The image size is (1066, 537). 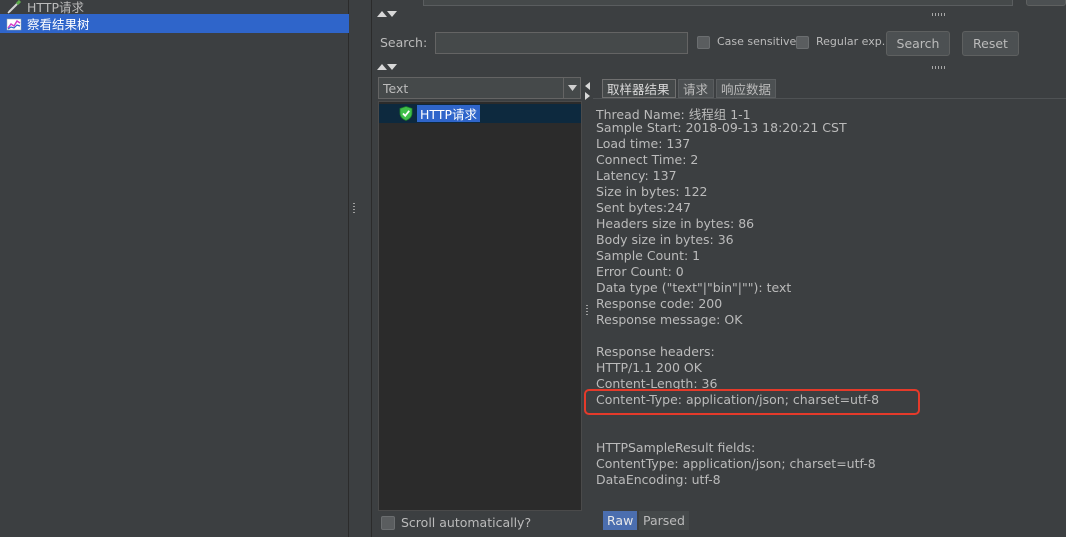 What do you see at coordinates (571, 88) in the screenshot?
I see `chevron-down-icon` at bounding box center [571, 88].